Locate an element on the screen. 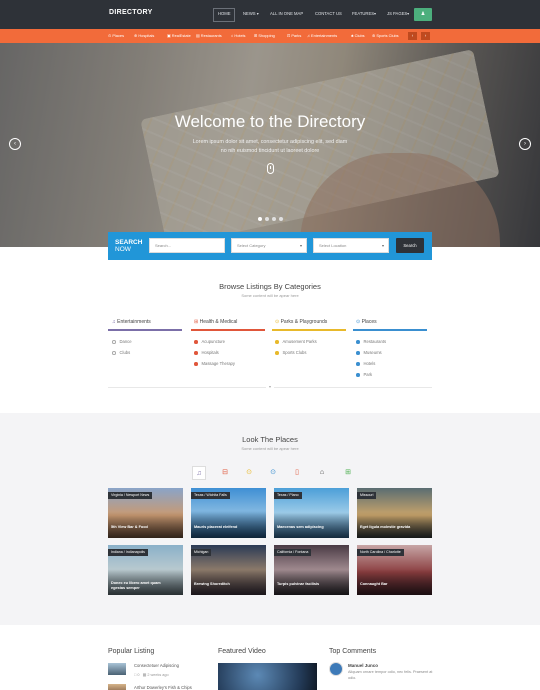  listing-title: Consectetuer Adipiscing is located at coordinates (156, 665).